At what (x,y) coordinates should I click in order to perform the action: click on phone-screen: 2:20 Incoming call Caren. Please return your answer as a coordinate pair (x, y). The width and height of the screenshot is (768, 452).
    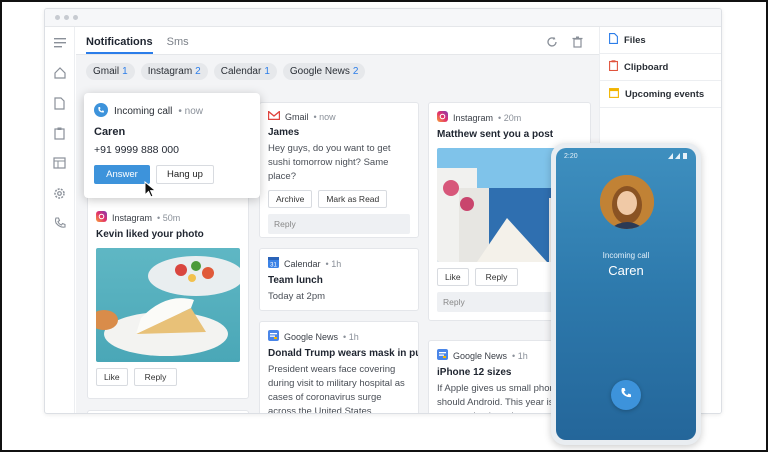
    Looking at the image, I should click on (626, 294).